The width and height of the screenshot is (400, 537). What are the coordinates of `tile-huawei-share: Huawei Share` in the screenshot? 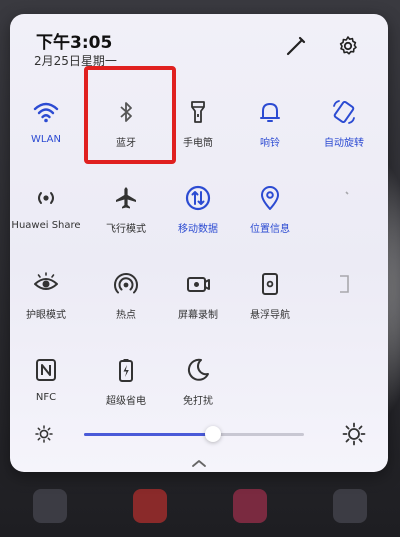 It's located at (46, 207).